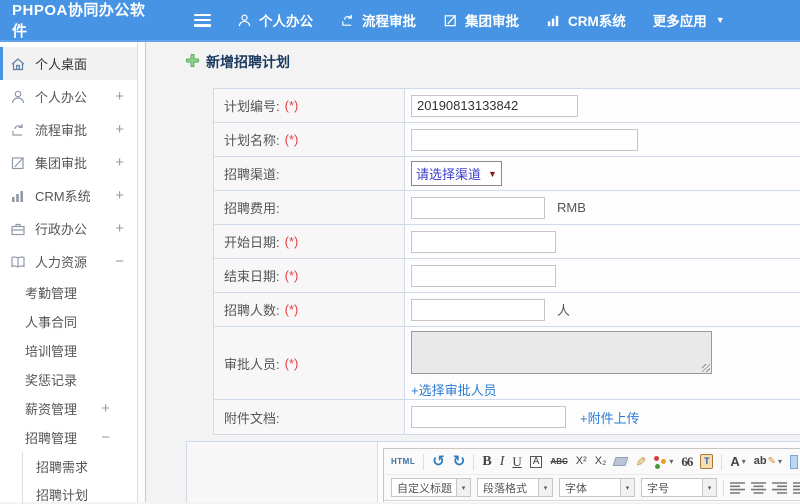 The image size is (800, 504). Describe the element at coordinates (282, 472) in the screenshot. I see `editor-label-cell` at that location.